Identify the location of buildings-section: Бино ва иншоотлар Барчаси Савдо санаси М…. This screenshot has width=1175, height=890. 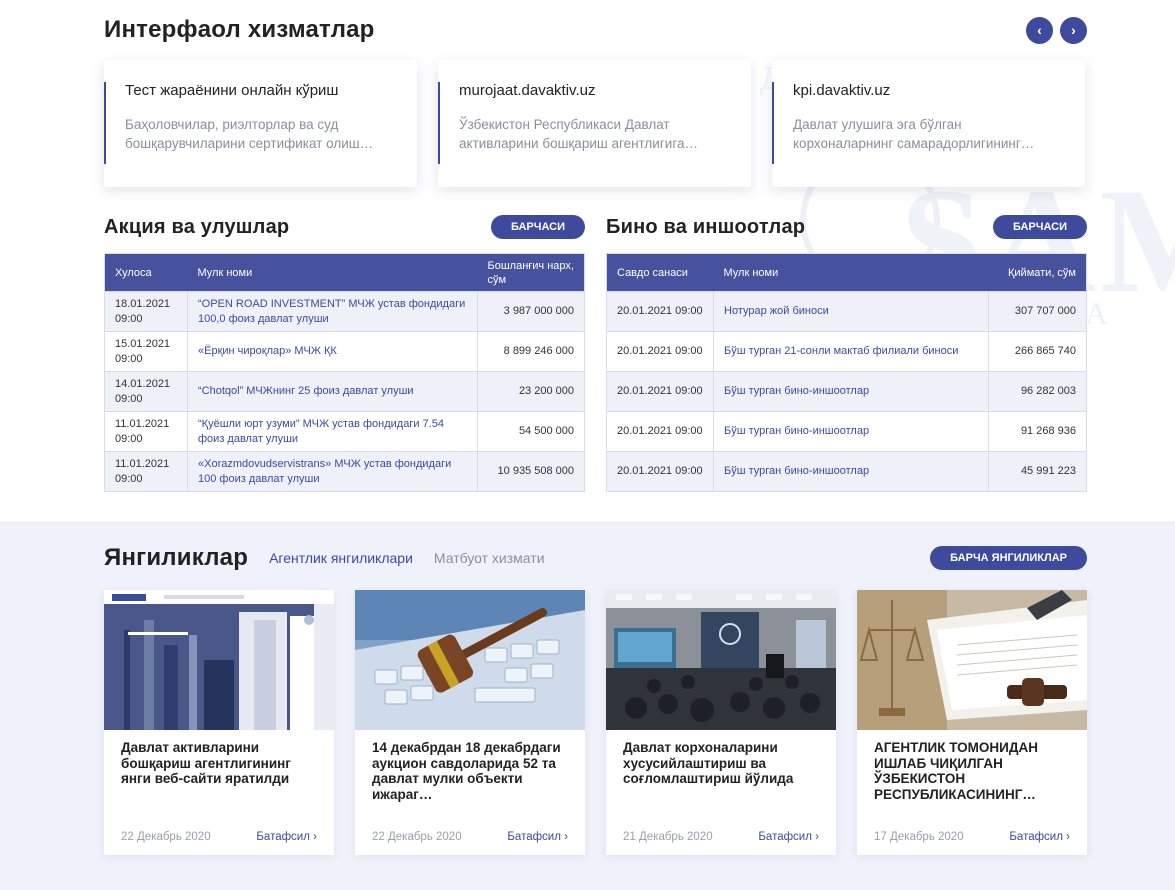
(846, 352).